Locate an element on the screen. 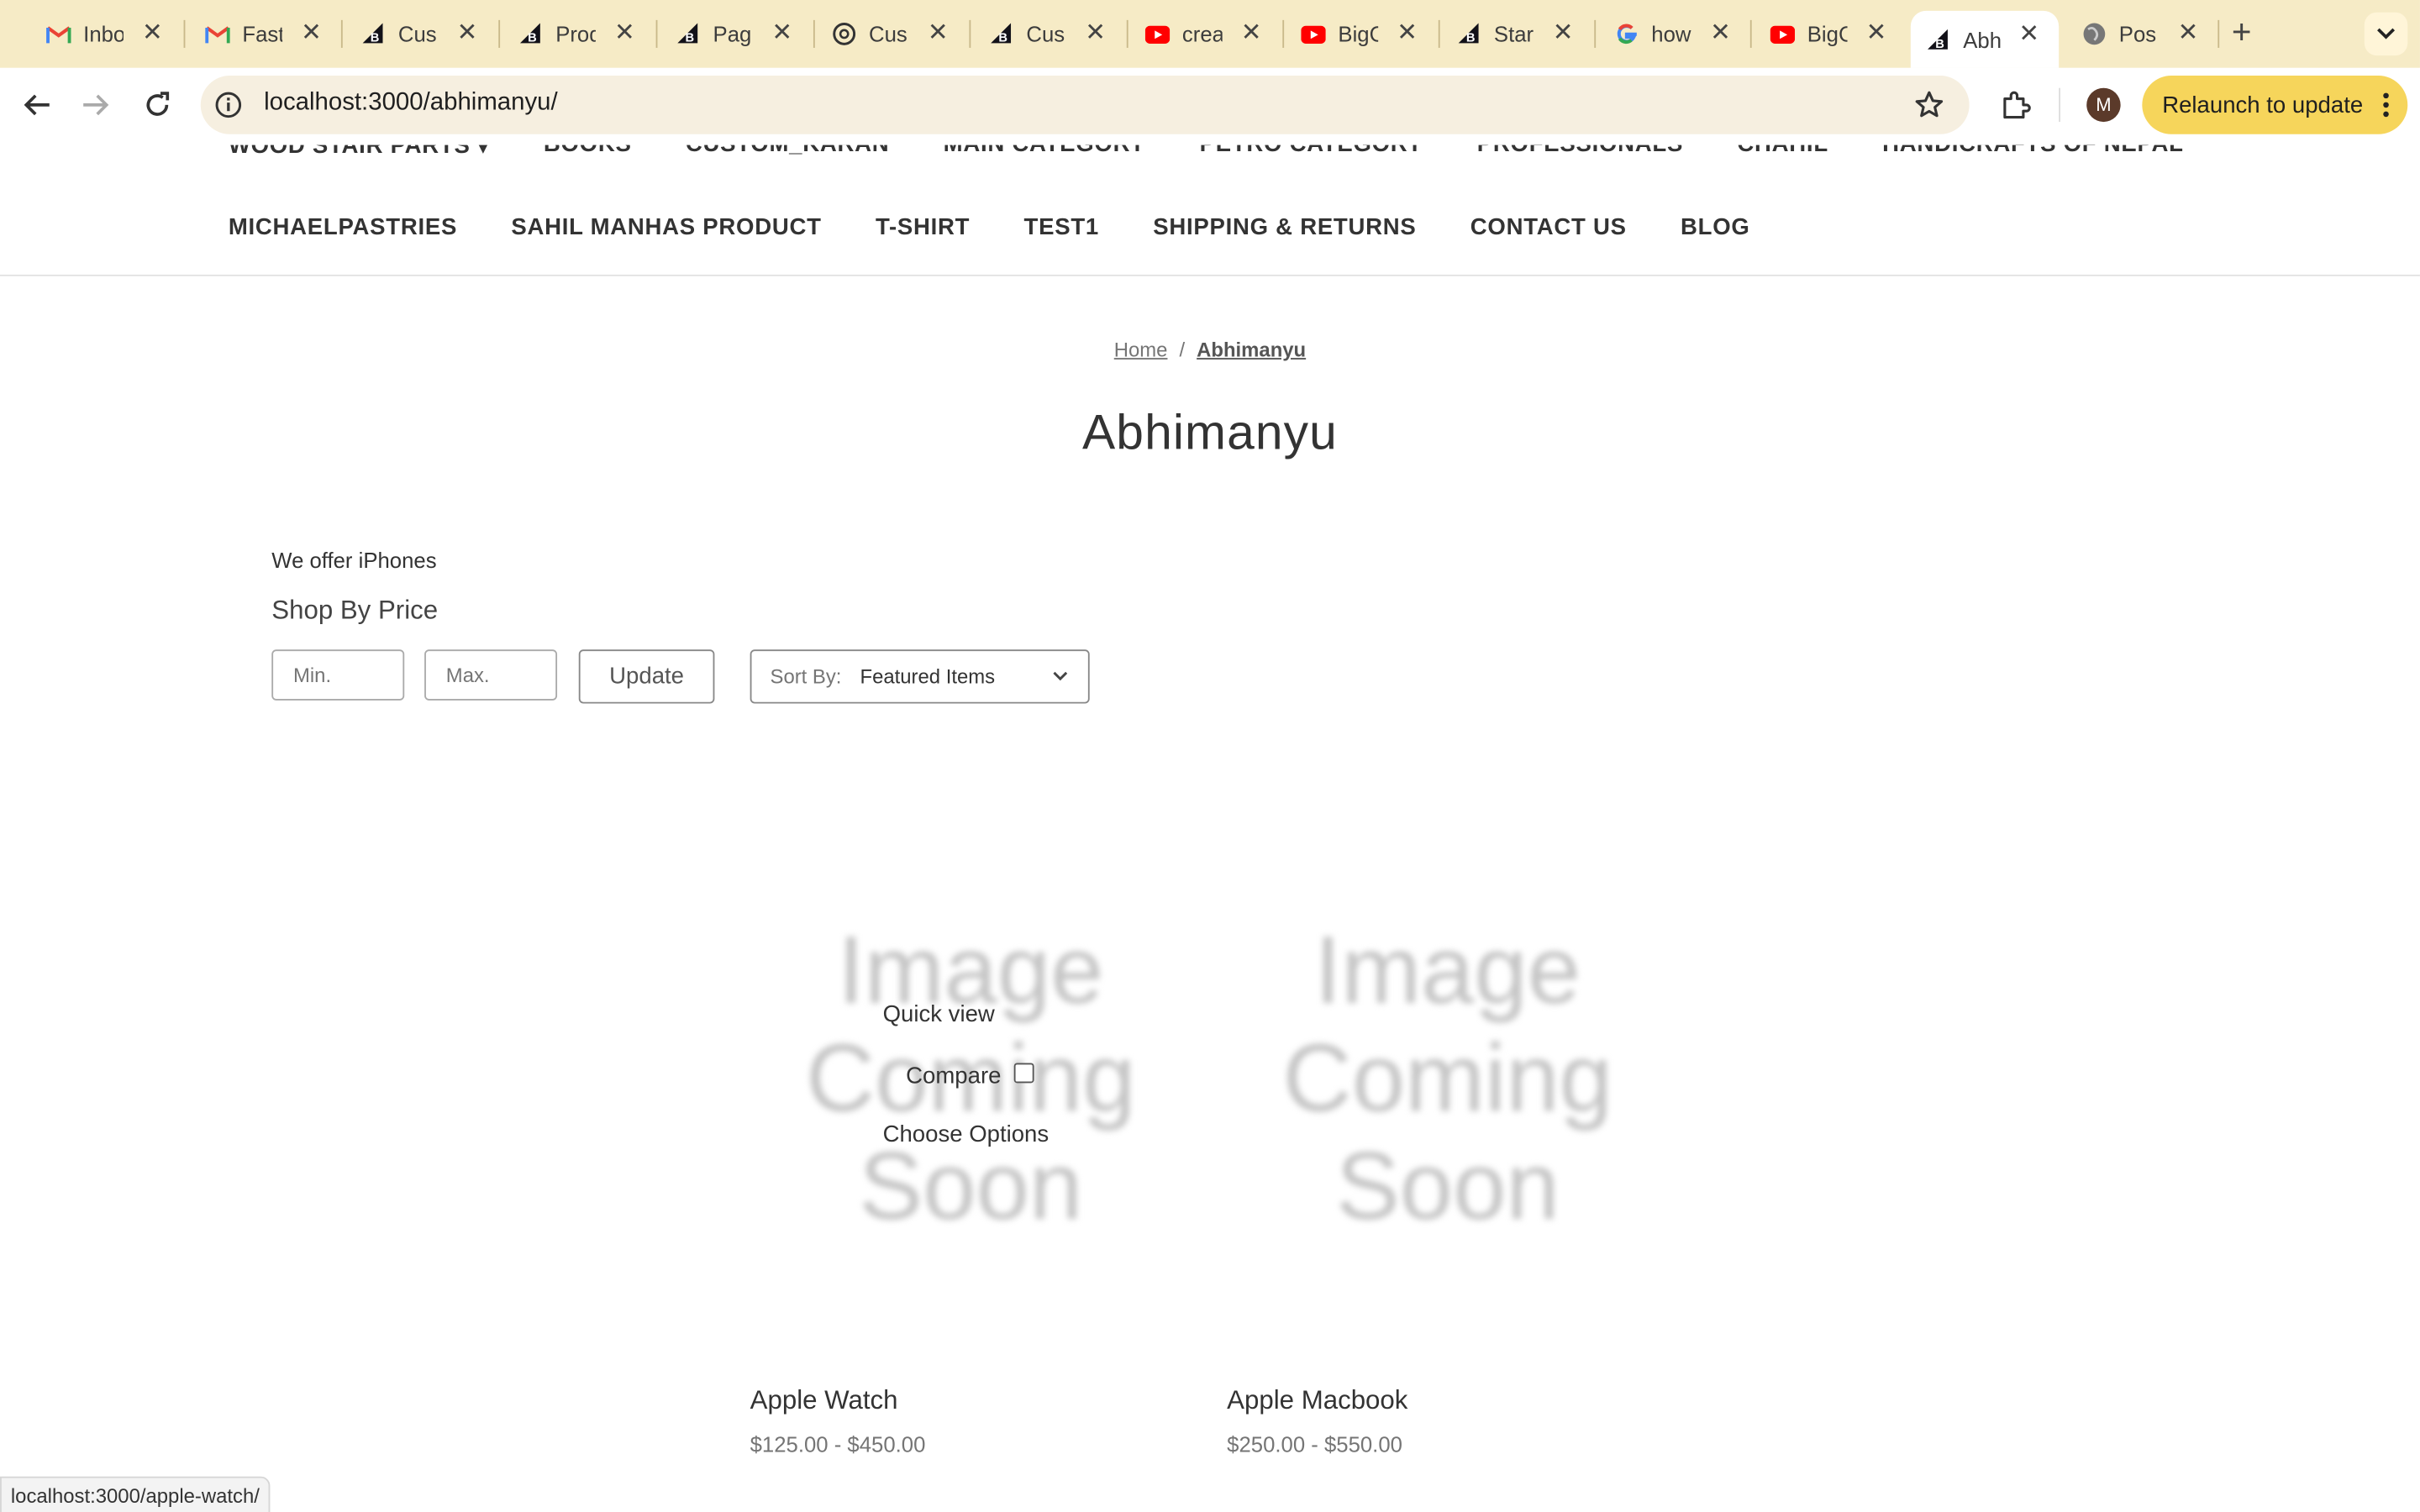  sort-by-select: Sort By: Featured Items is located at coordinates (920, 676).